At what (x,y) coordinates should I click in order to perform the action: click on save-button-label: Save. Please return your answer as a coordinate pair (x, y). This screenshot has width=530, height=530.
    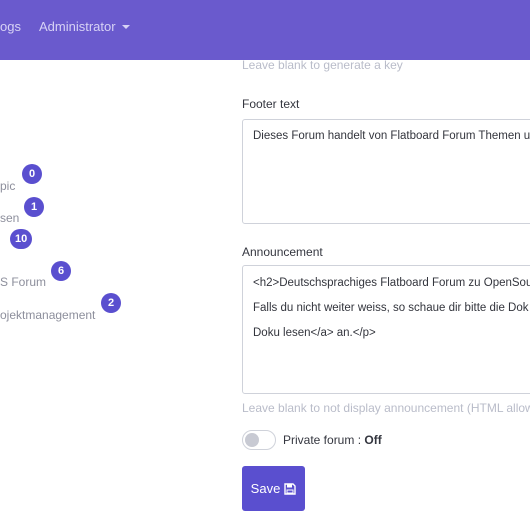
    Looking at the image, I should click on (265, 488).